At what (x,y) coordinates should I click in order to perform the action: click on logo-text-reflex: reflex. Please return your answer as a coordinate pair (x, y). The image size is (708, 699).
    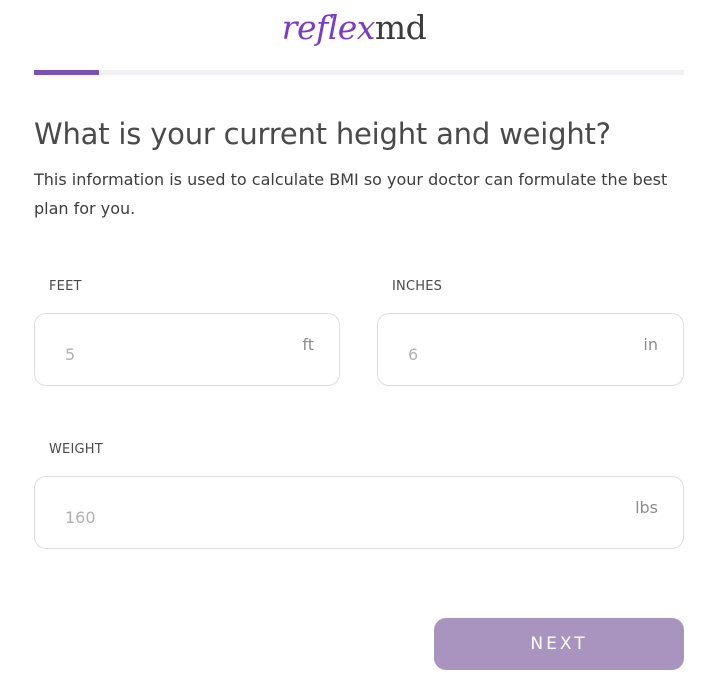
    Looking at the image, I should click on (328, 27).